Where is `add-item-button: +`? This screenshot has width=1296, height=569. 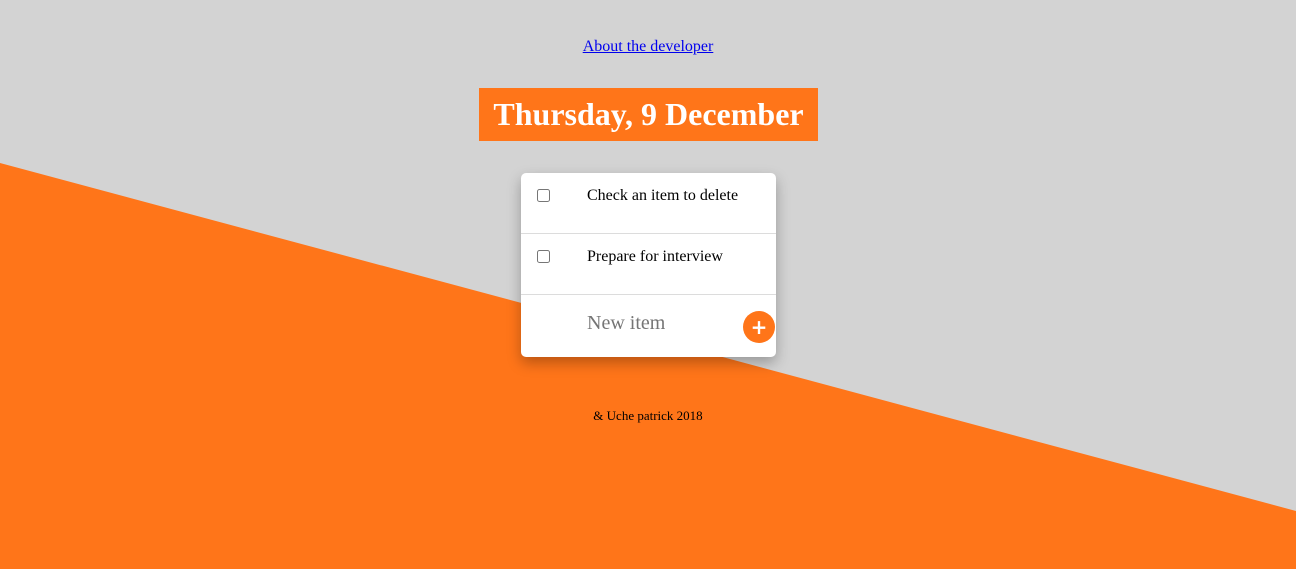
add-item-button: + is located at coordinates (759, 327).